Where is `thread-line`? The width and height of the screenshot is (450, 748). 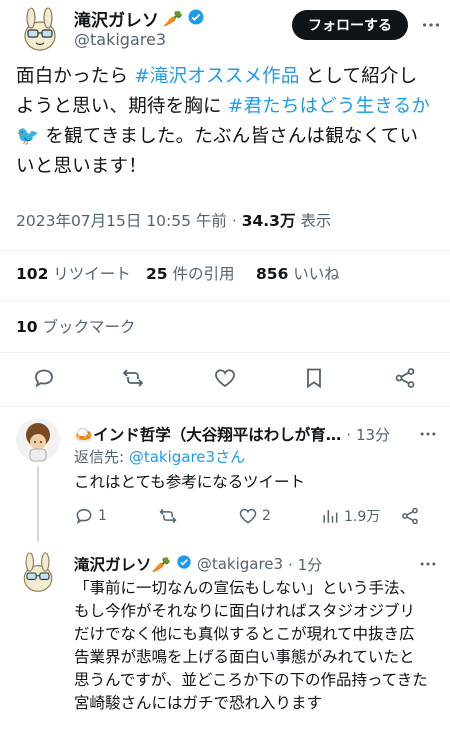 thread-line is located at coordinates (38, 504).